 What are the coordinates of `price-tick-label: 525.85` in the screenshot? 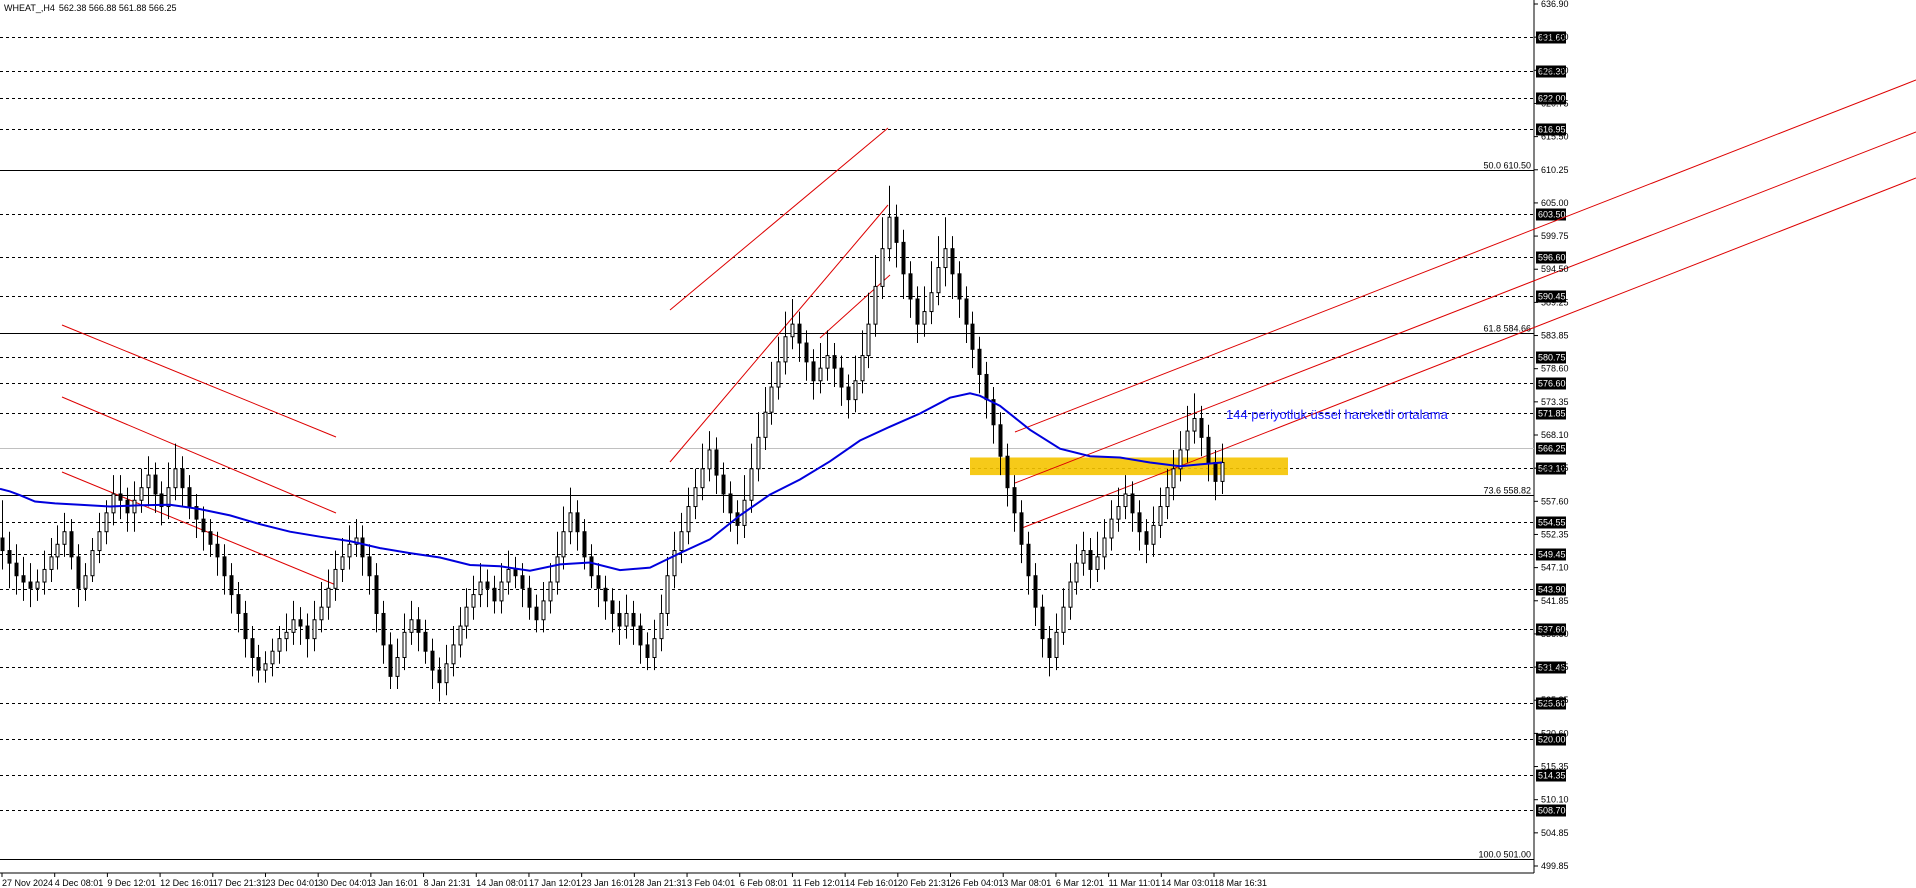 It's located at (1555, 700).